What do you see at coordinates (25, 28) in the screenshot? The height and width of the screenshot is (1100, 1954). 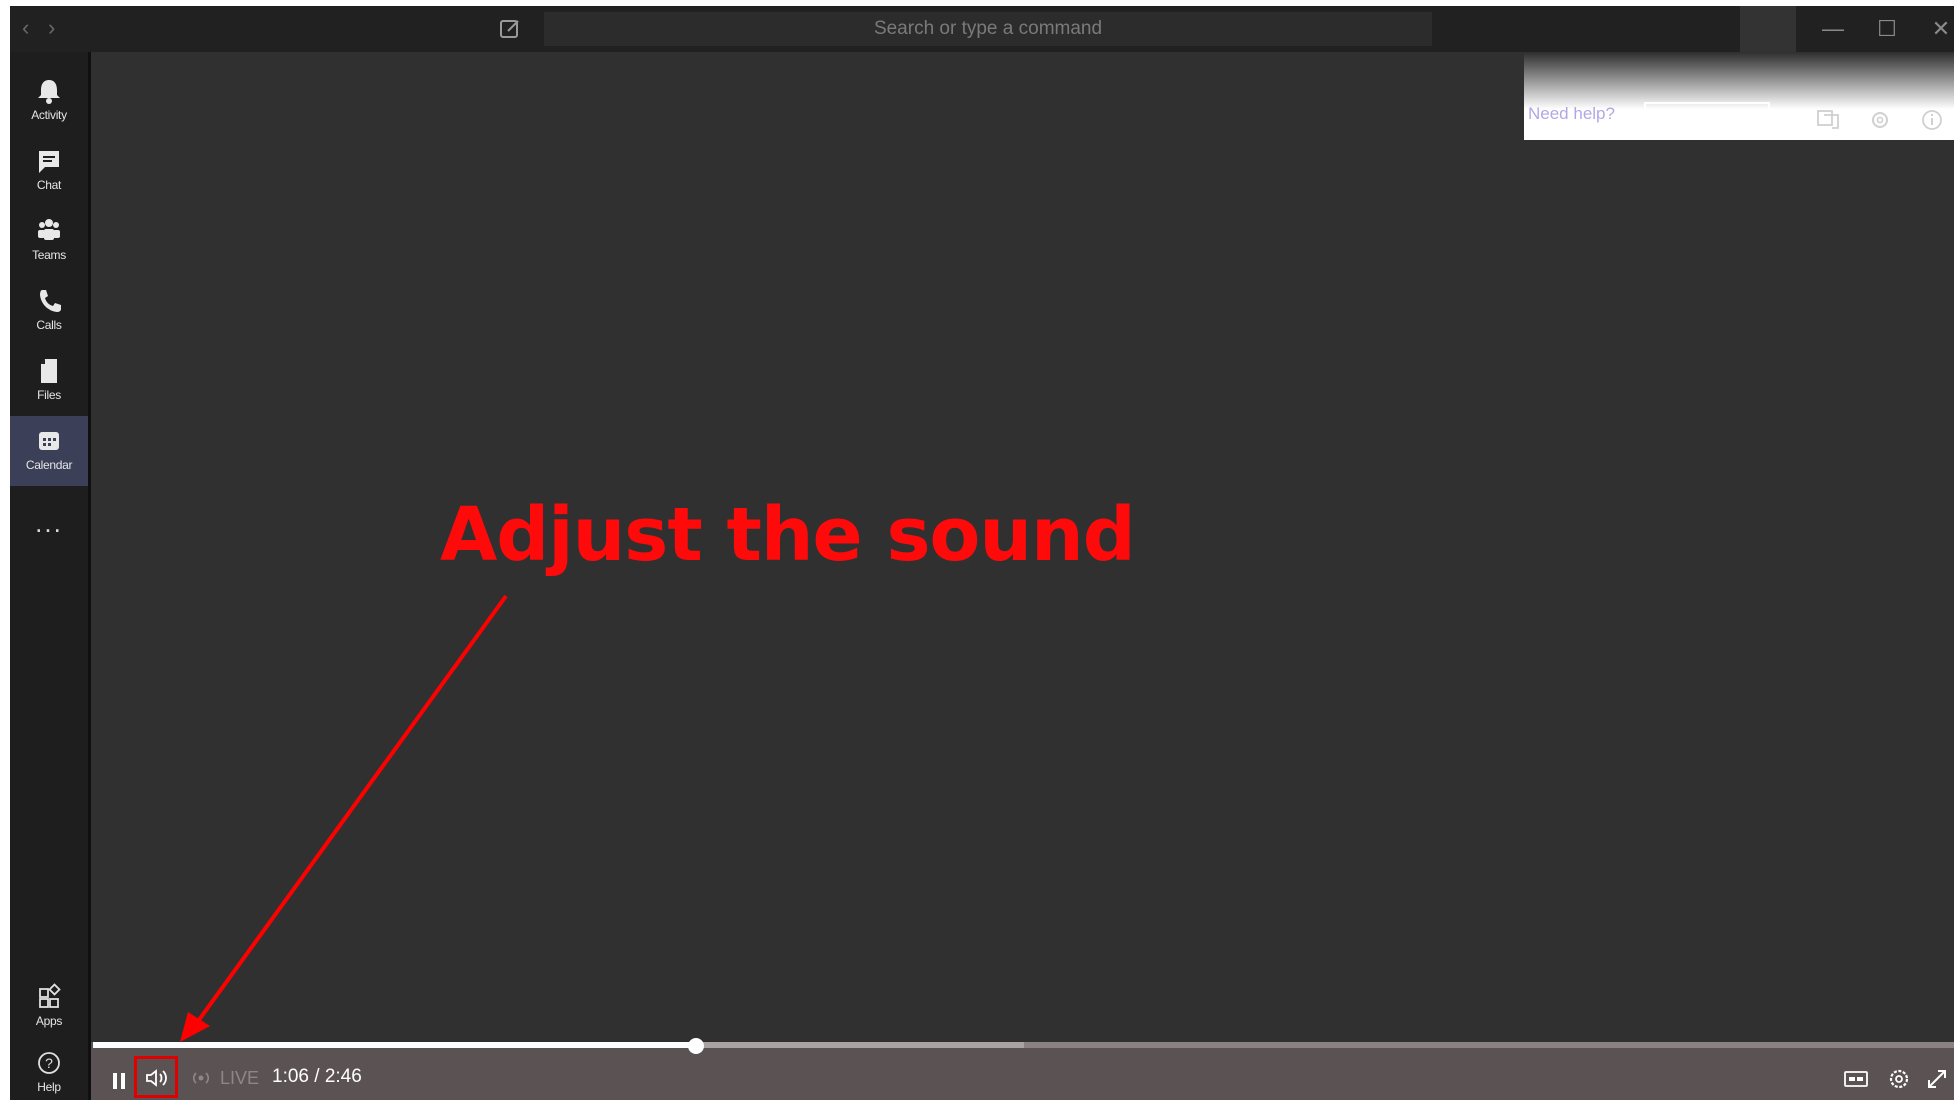 I see `back-button: ‹` at bounding box center [25, 28].